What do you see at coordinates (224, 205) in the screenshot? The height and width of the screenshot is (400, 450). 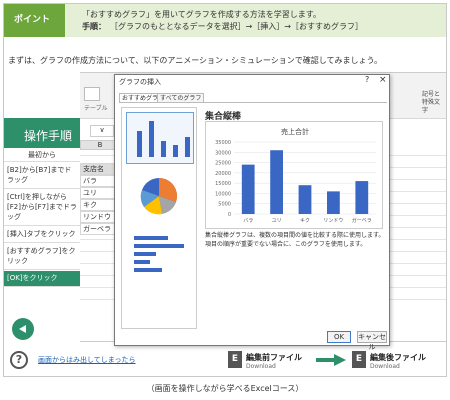 I see `y-tick-label: 5000` at bounding box center [224, 205].